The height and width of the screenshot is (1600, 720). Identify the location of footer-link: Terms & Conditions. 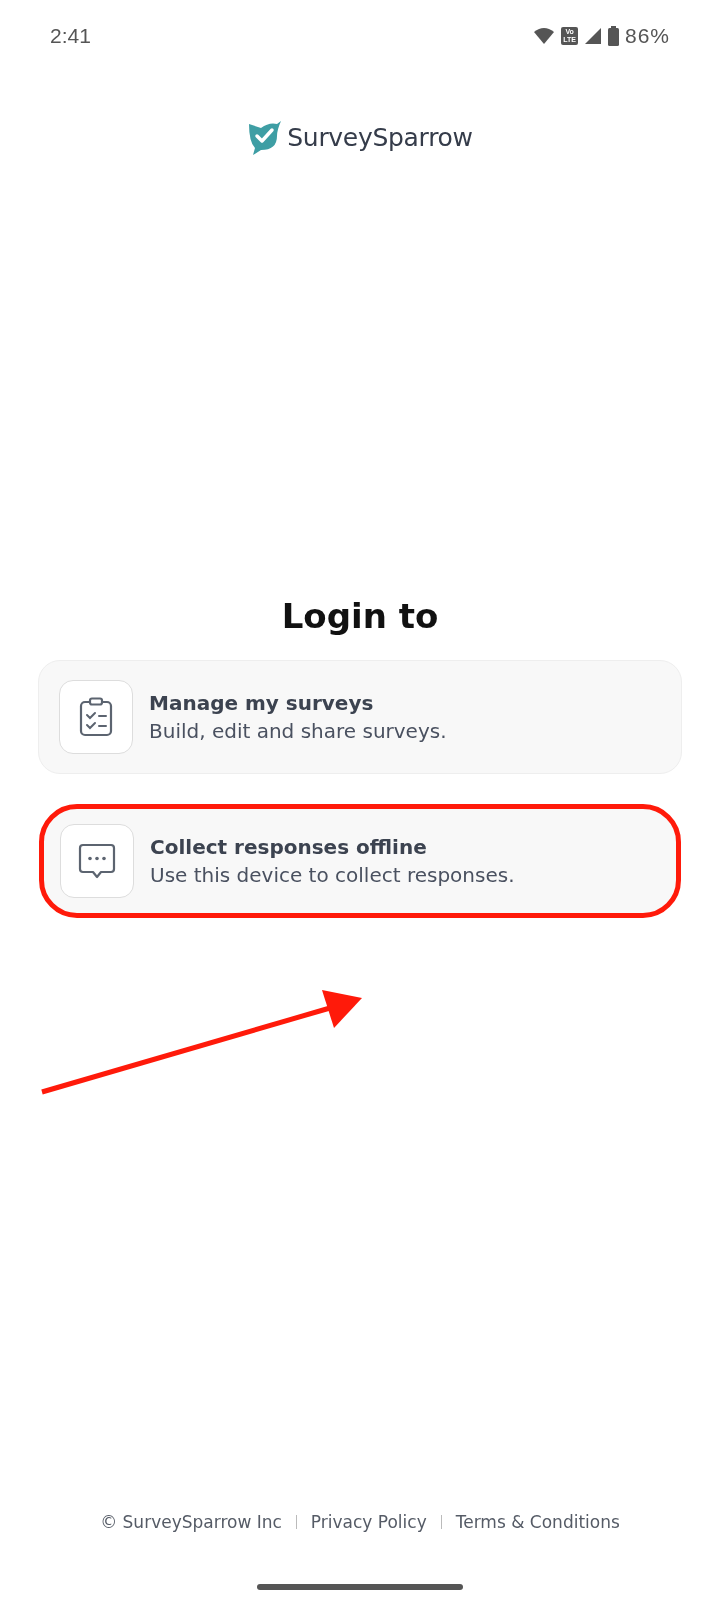
(537, 1522).